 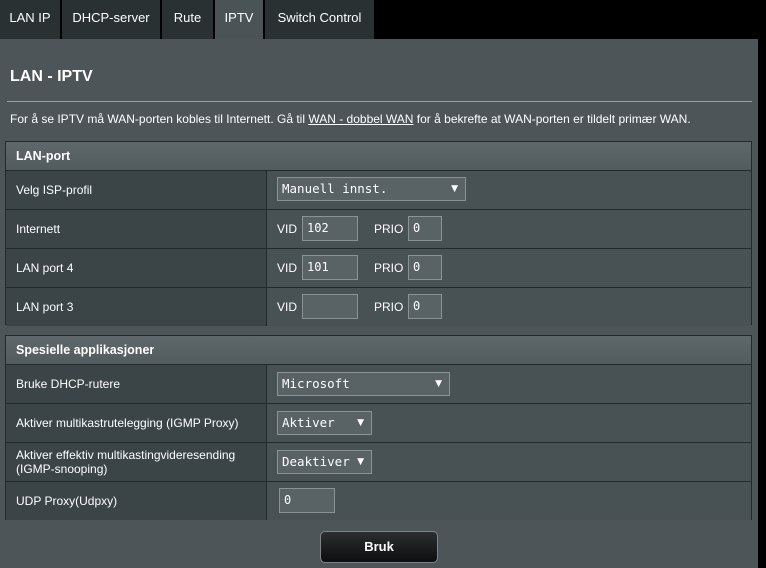 What do you see at coordinates (136, 190) in the screenshot?
I see `isp-profile-label: Velg ISP-profil` at bounding box center [136, 190].